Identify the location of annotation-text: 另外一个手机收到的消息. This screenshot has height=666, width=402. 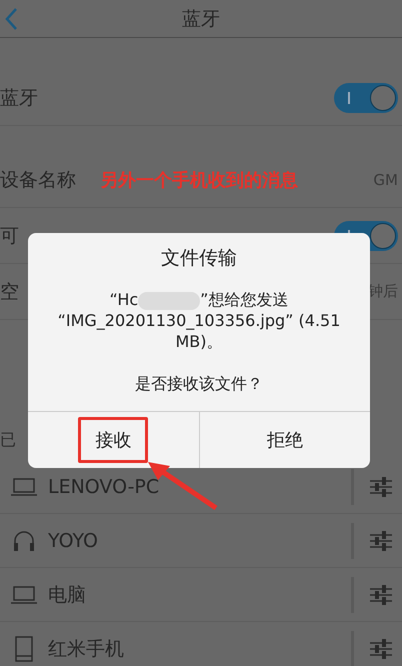
(199, 180).